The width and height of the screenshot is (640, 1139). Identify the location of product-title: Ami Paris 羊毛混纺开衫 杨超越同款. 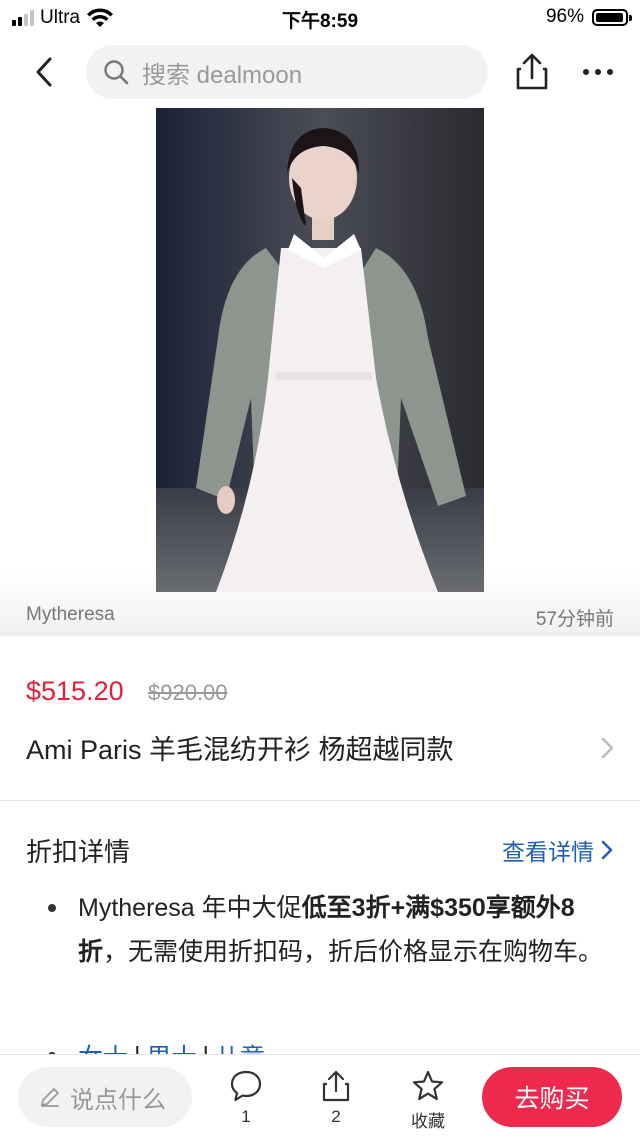
(240, 750).